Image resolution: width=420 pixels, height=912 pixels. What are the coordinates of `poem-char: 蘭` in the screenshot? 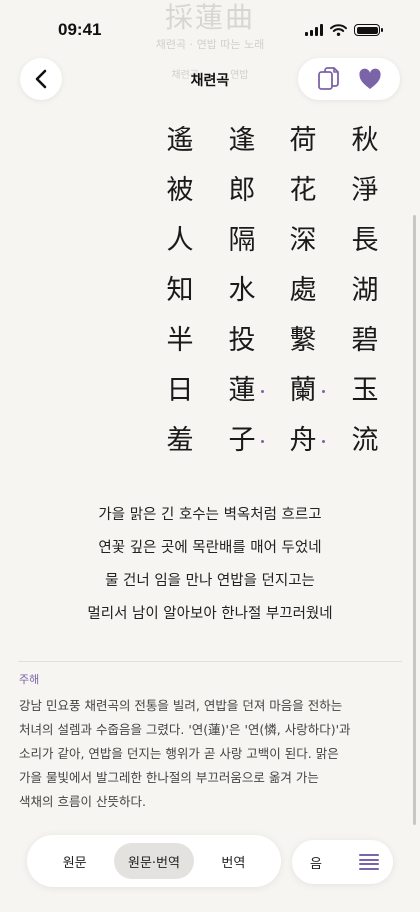 It's located at (304, 393).